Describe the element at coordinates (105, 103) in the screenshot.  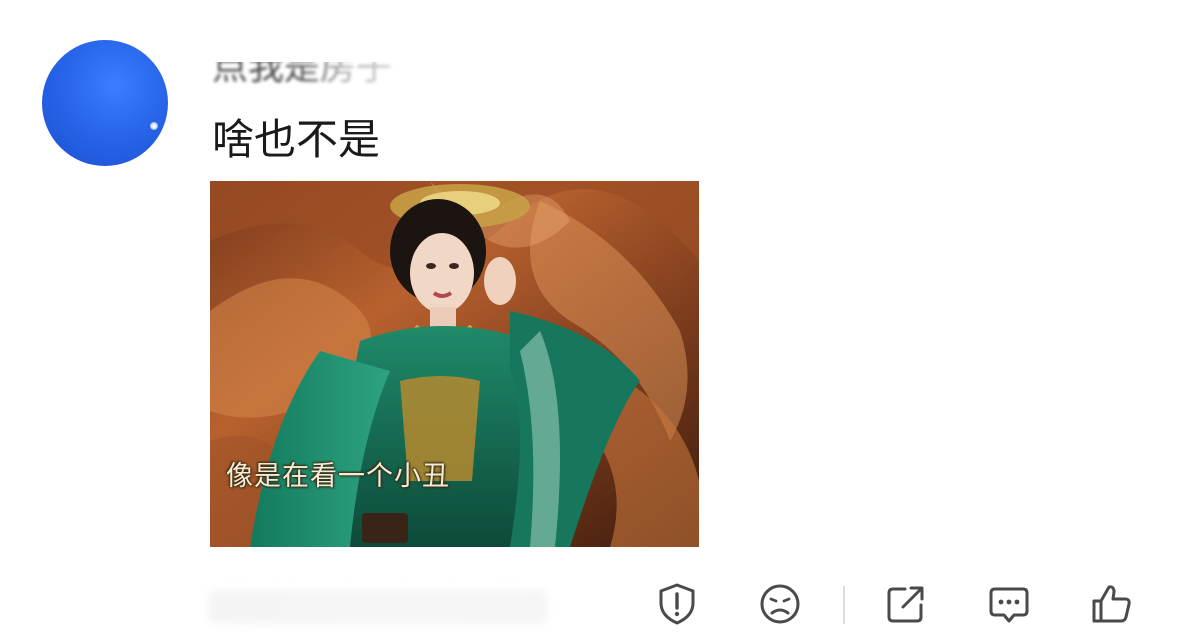
I see `avatar` at that location.